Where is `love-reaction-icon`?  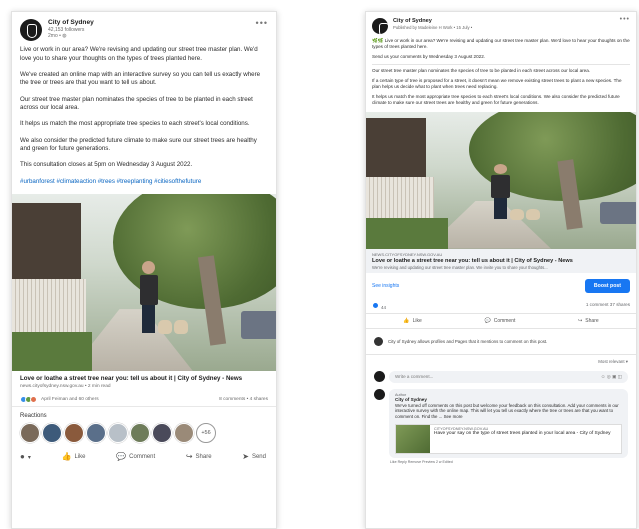 love-reaction-icon is located at coordinates (33, 400).